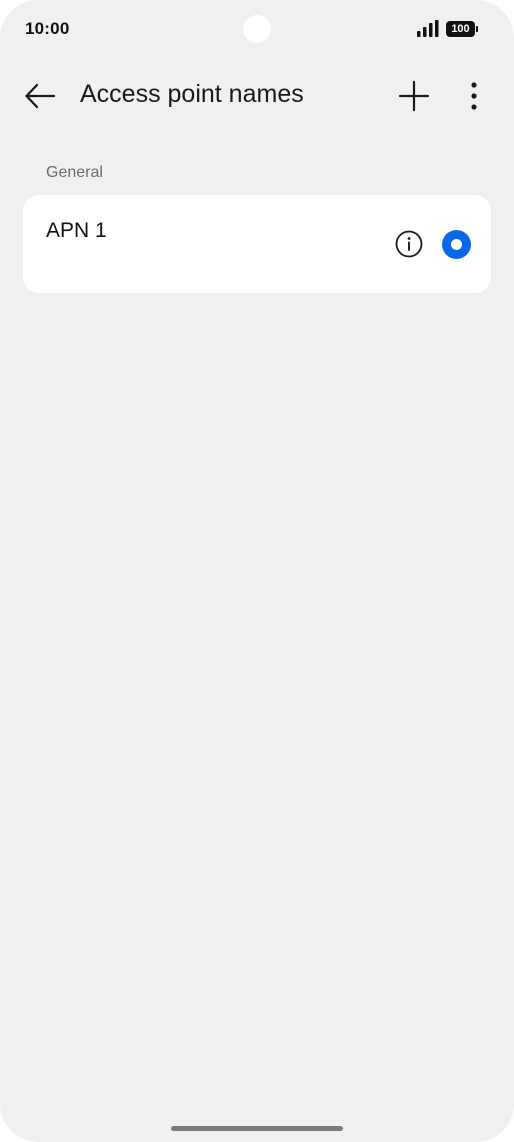 Image resolution: width=514 pixels, height=1142 pixels. I want to click on add-apn-button, so click(414, 96).